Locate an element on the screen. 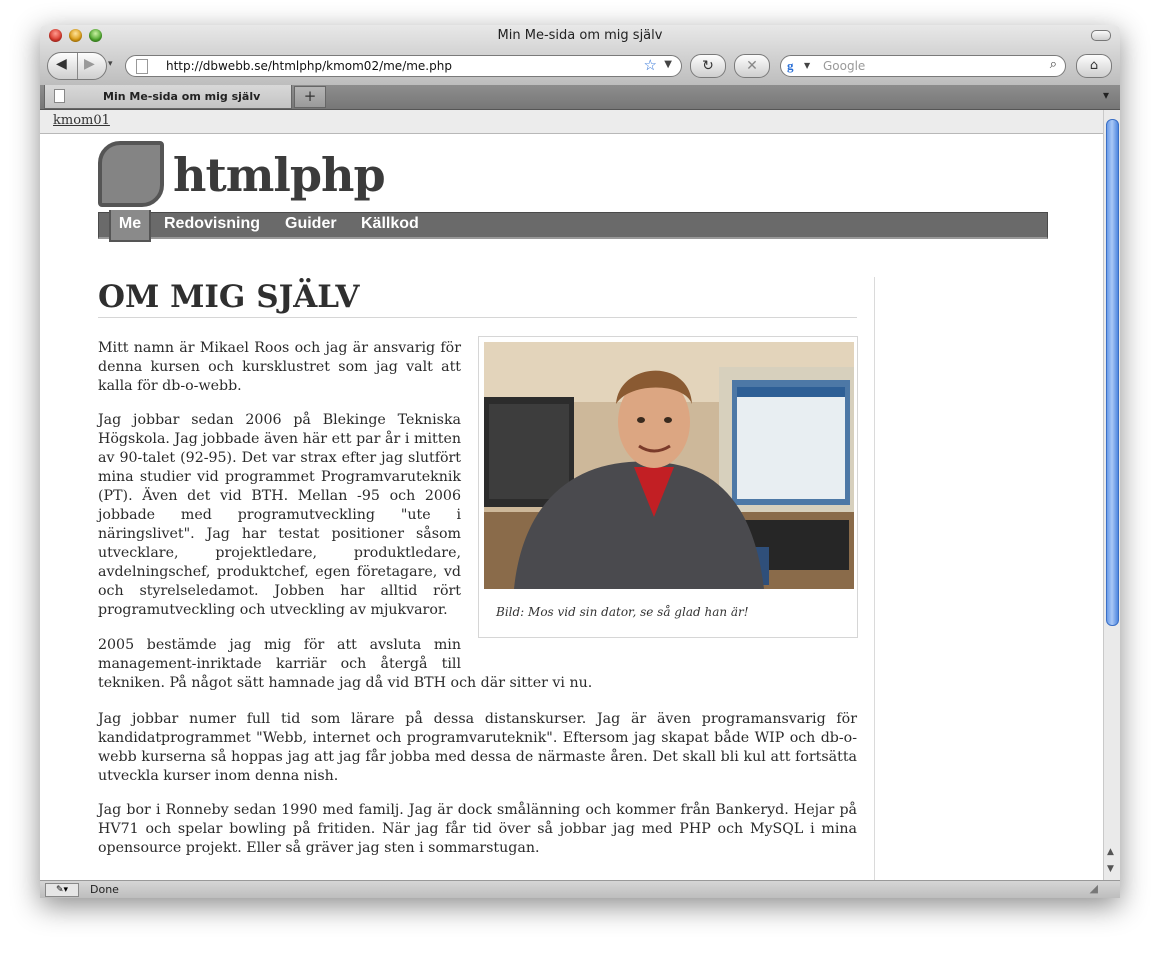  sidebar-divider is located at coordinates (874, 578).